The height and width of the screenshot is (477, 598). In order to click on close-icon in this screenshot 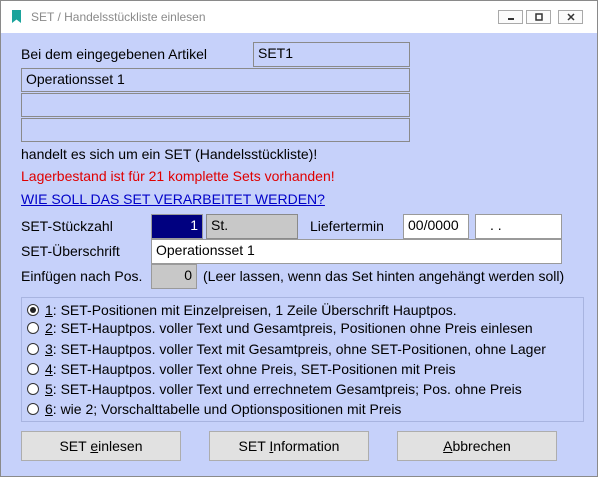, I will do `click(570, 17)`.